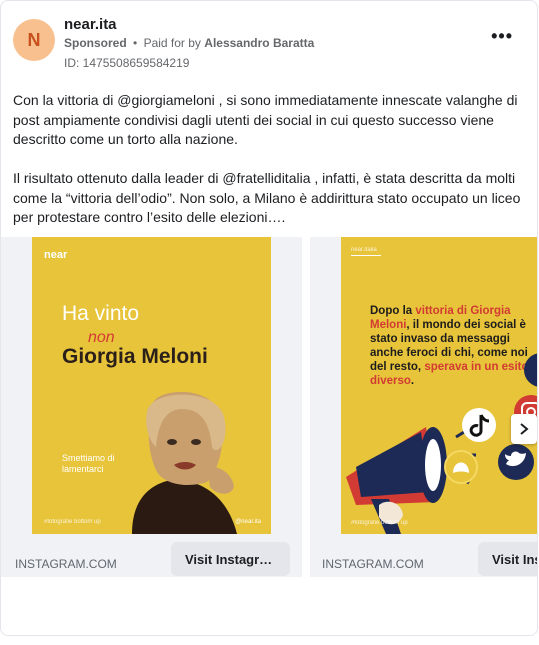 Image resolution: width=539 pixels, height=645 pixels. I want to click on paid-for-by-label: Paid for by, so click(172, 43).